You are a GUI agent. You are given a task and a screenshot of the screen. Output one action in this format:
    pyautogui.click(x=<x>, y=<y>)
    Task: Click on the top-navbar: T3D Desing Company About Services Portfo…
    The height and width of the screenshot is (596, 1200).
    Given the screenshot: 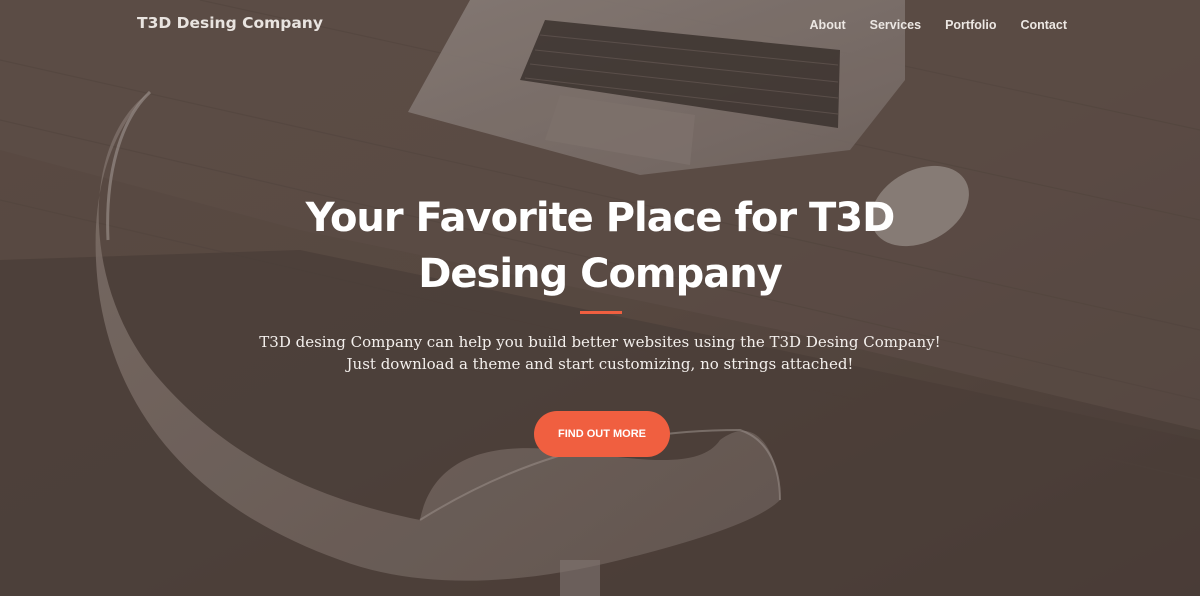 What is the action you would take?
    pyautogui.click(x=600, y=24)
    